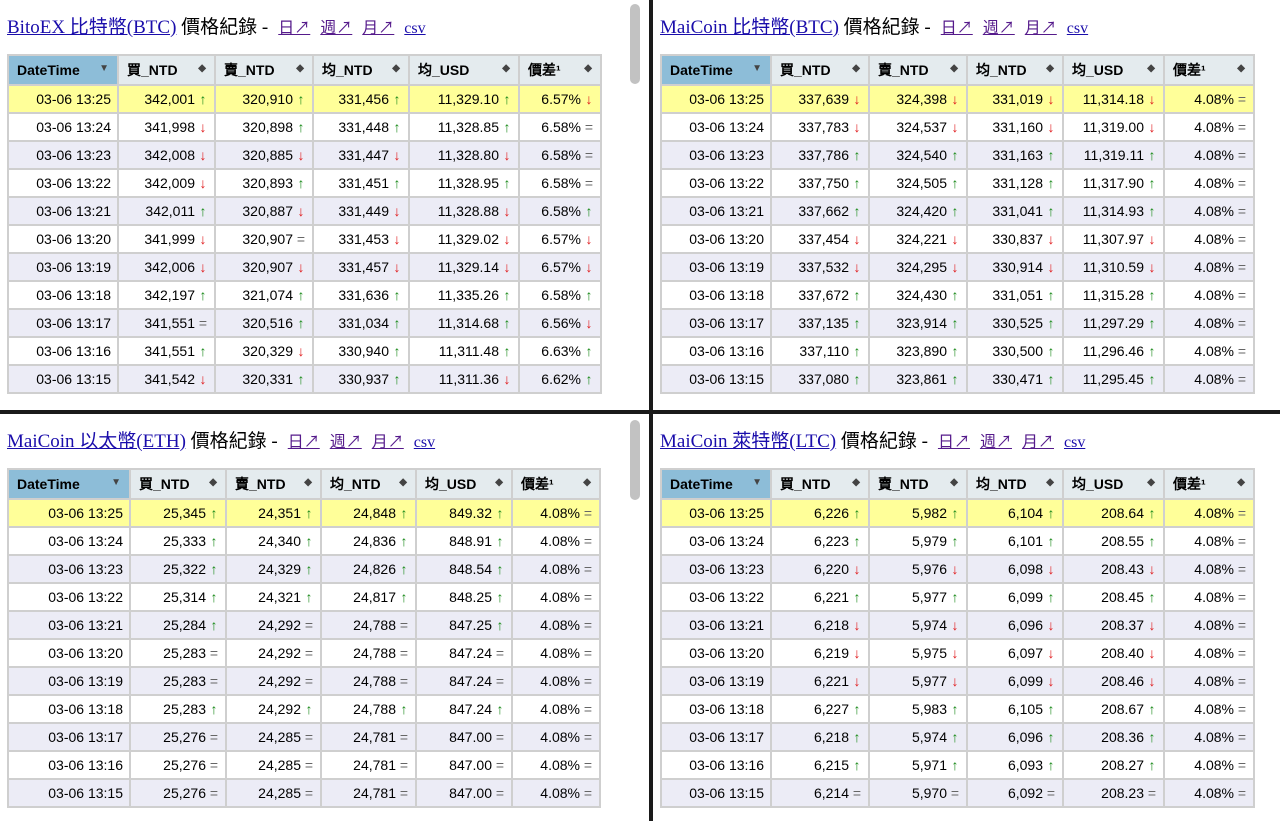 Image resolution: width=1280 pixels, height=821 pixels. What do you see at coordinates (63, 183) in the screenshot?
I see `datetime-cell: 03-06 13:22` at bounding box center [63, 183].